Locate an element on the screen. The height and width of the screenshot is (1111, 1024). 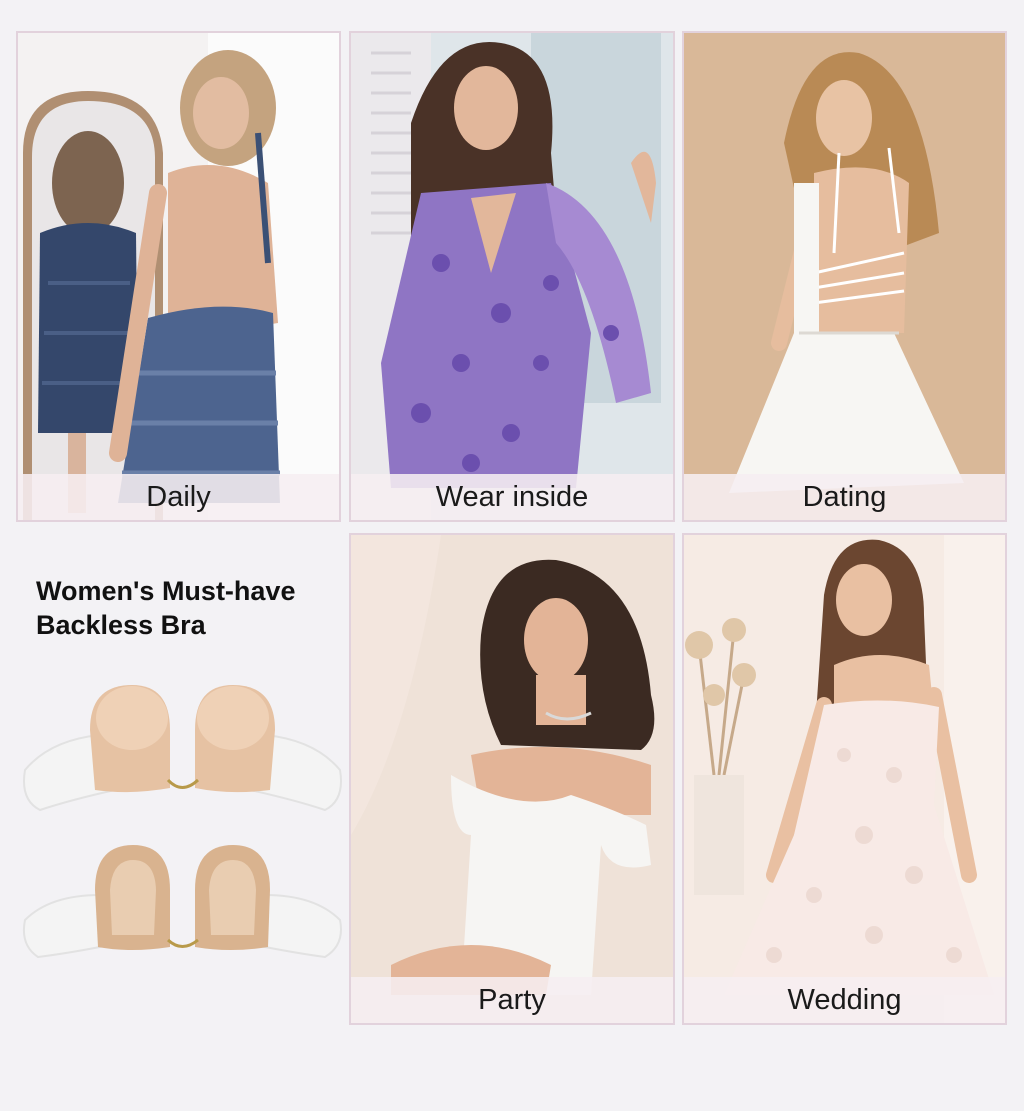
dating-photo is located at coordinates (844, 276).